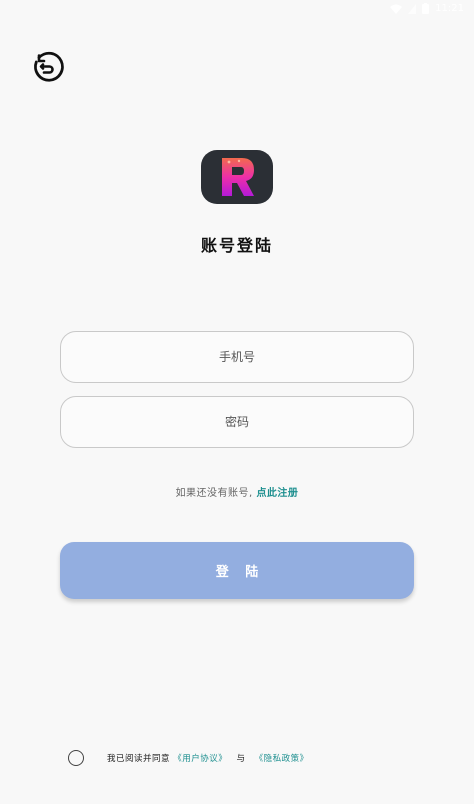 This screenshot has width=474, height=804. Describe the element at coordinates (277, 493) in the screenshot. I see `register-link: 点此注册` at that location.